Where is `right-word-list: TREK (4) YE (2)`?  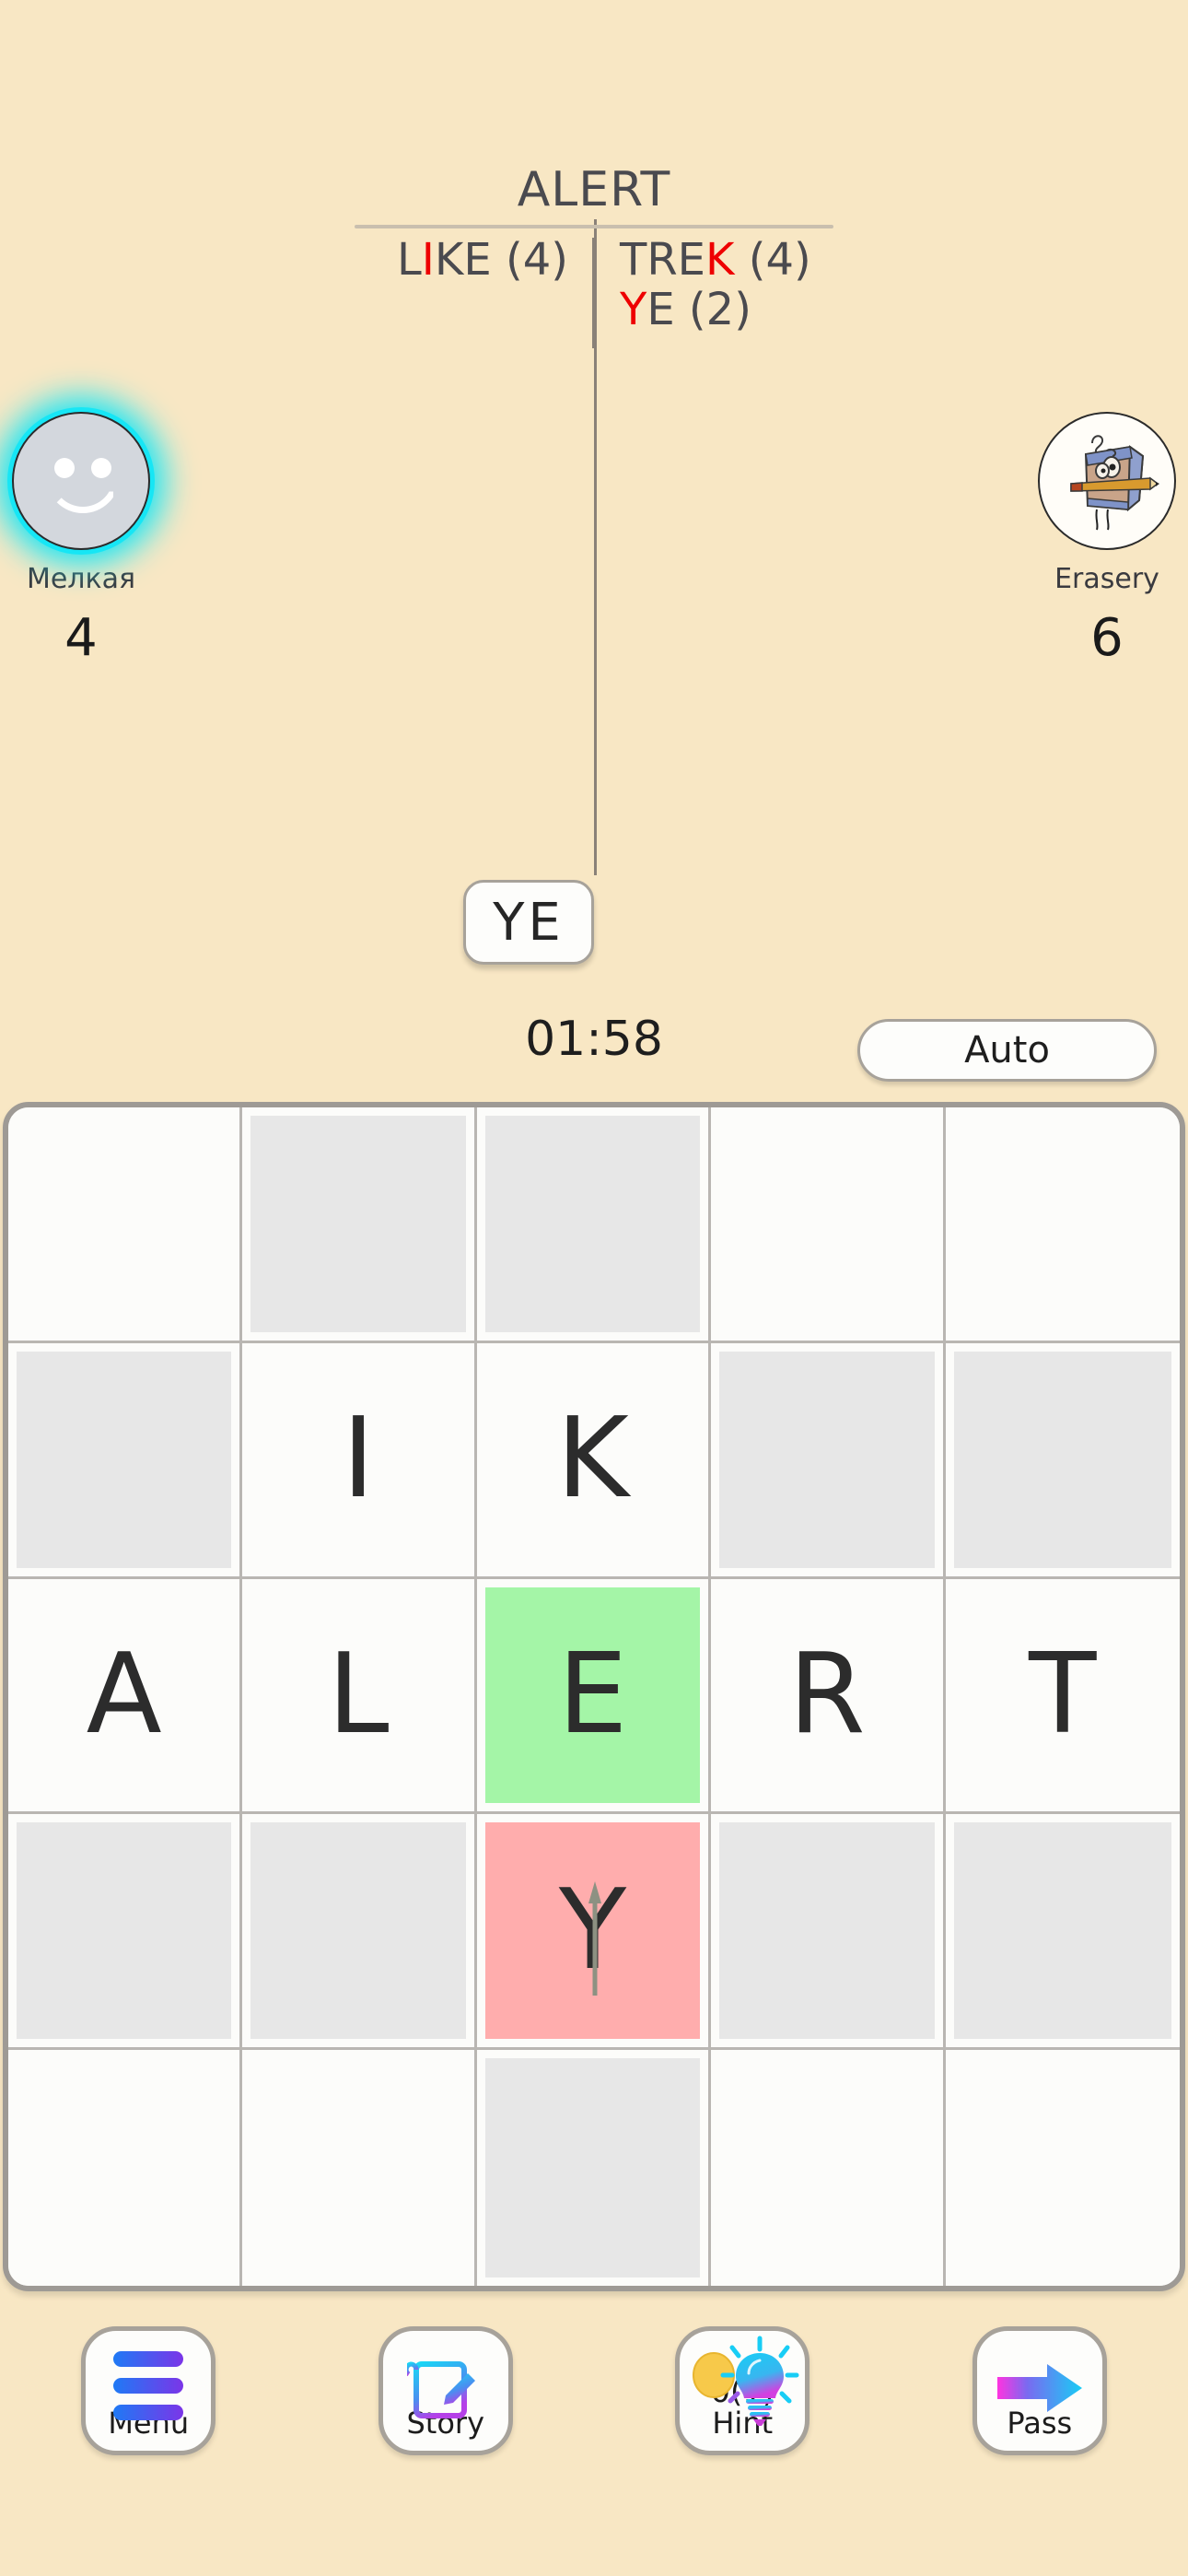 right-word-list: TREK (4) YE (2) is located at coordinates (720, 284).